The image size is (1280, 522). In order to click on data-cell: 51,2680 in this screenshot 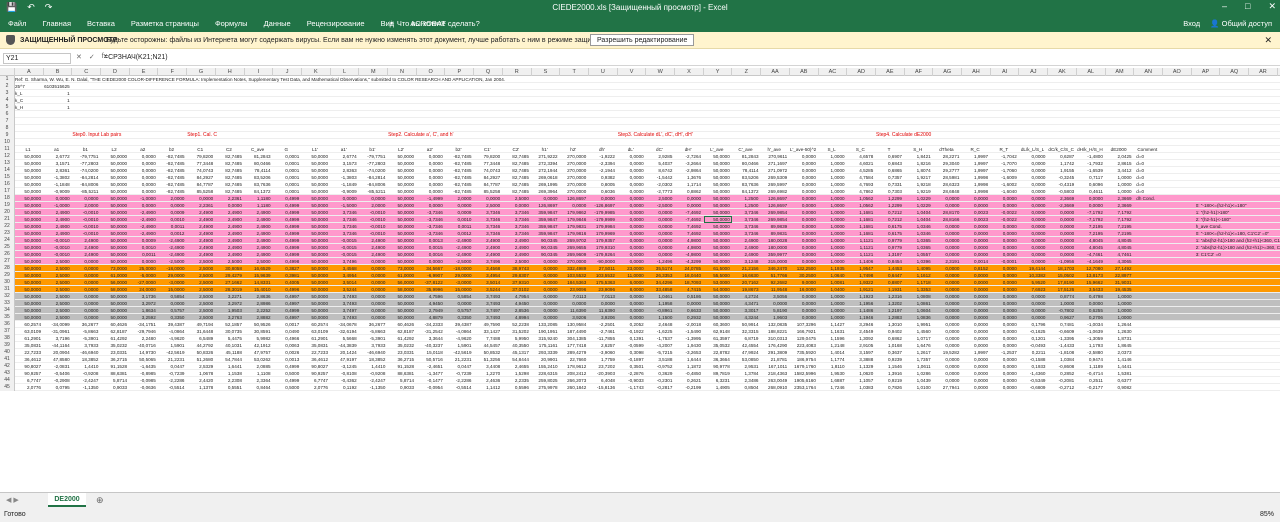, I will do `click(201, 359)`.